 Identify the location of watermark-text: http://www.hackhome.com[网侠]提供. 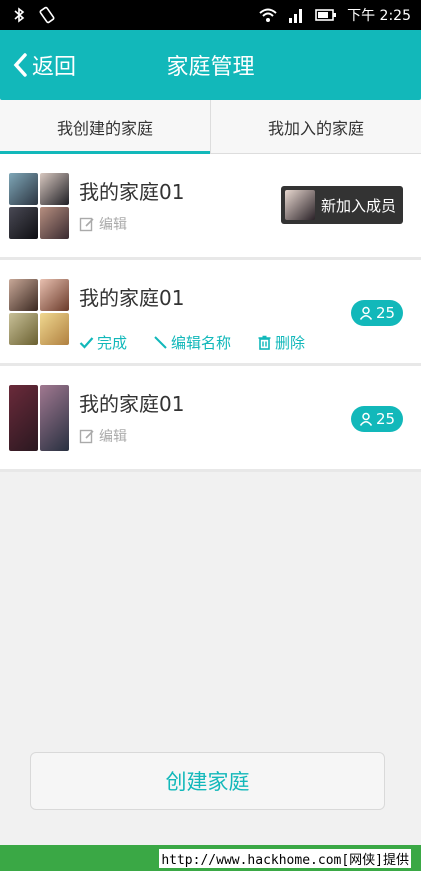
(285, 858).